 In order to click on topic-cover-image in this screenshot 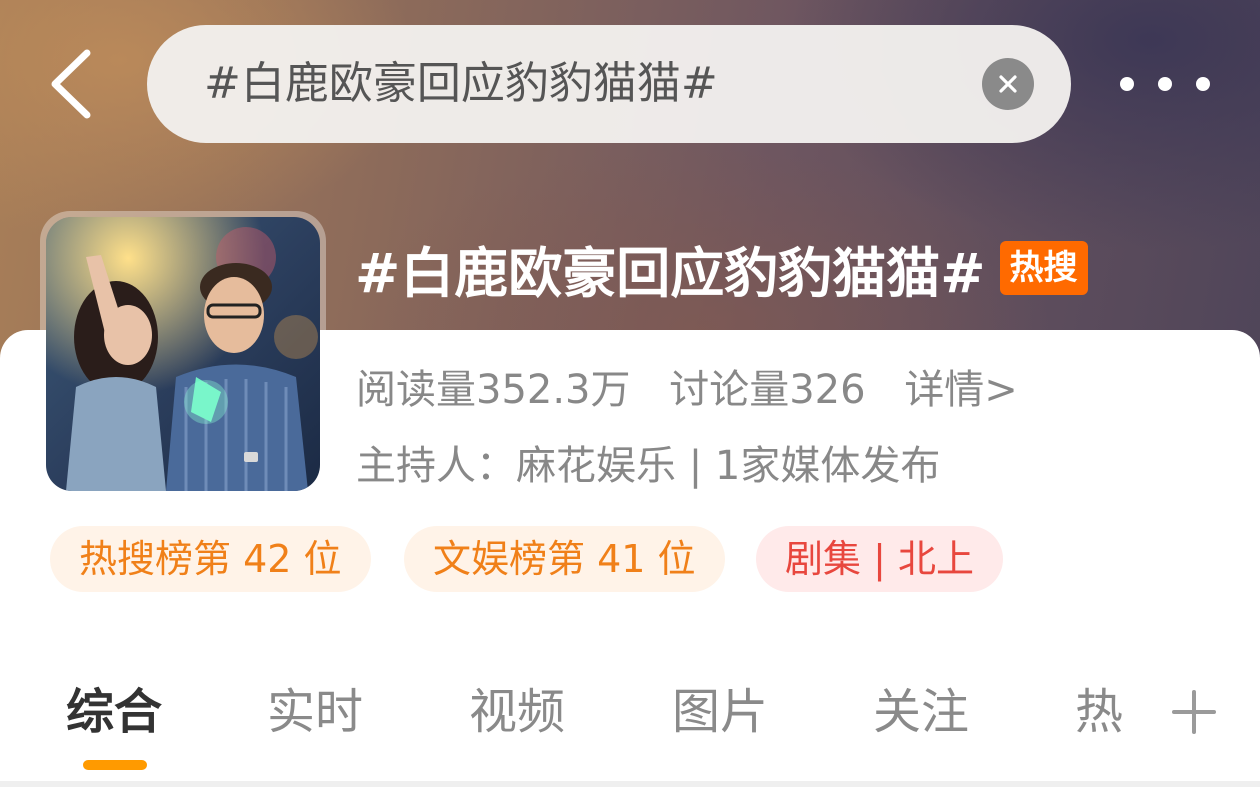, I will do `click(183, 354)`.